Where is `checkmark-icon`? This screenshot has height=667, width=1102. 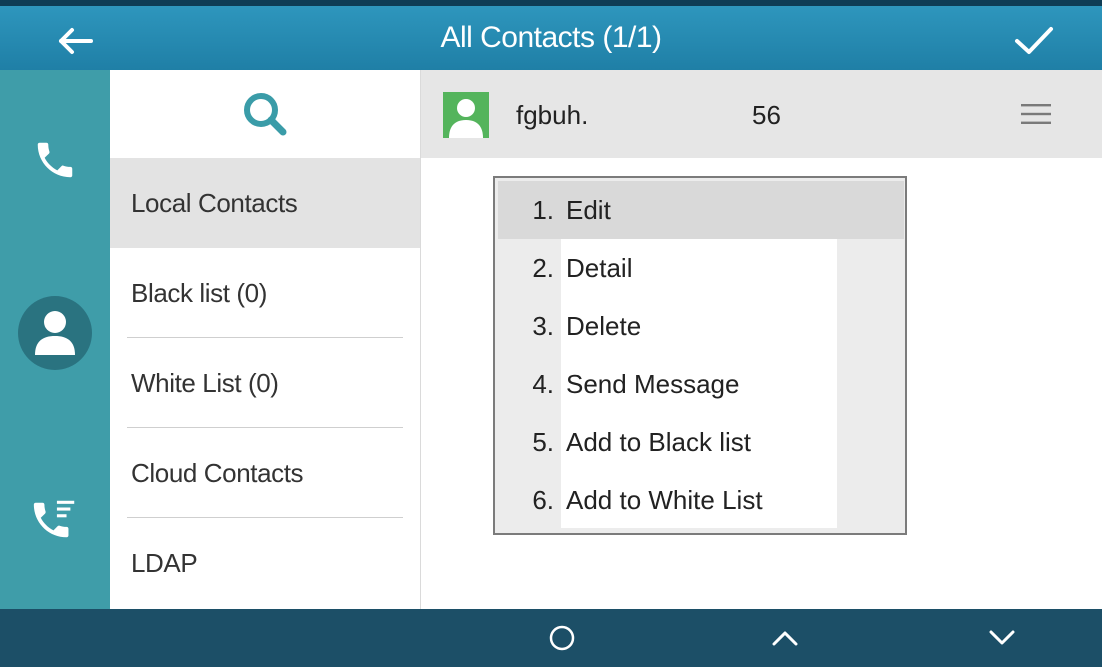
checkmark-icon is located at coordinates (1034, 40).